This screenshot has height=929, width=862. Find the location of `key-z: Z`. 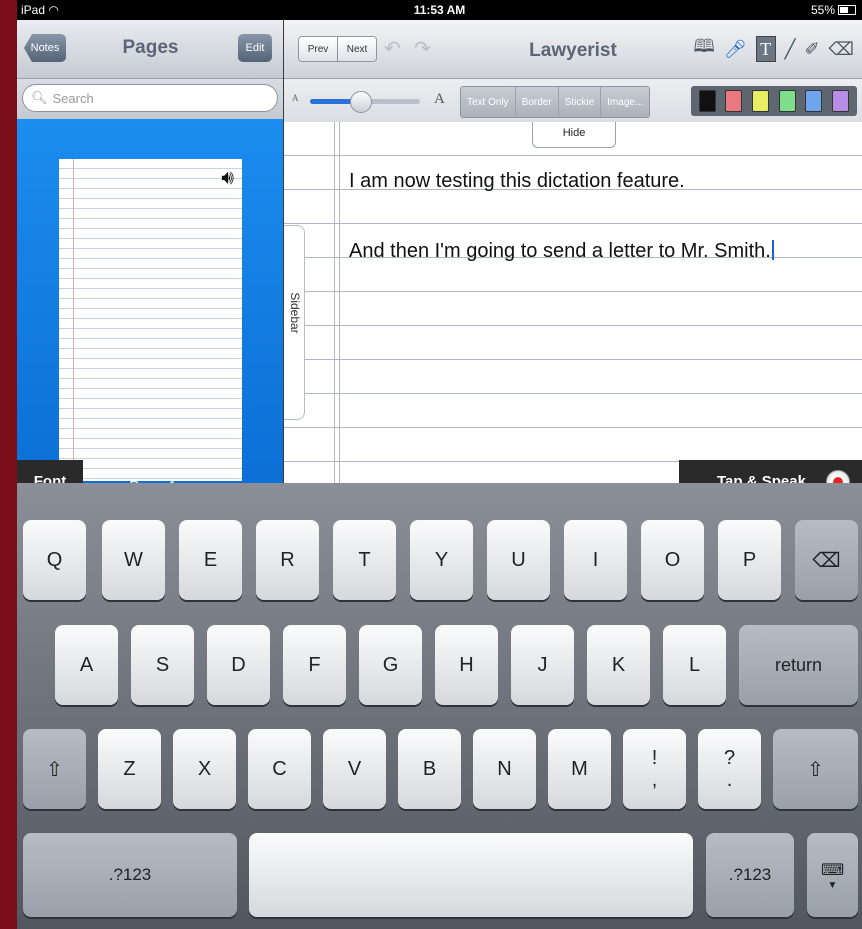

key-z: Z is located at coordinates (129, 769).